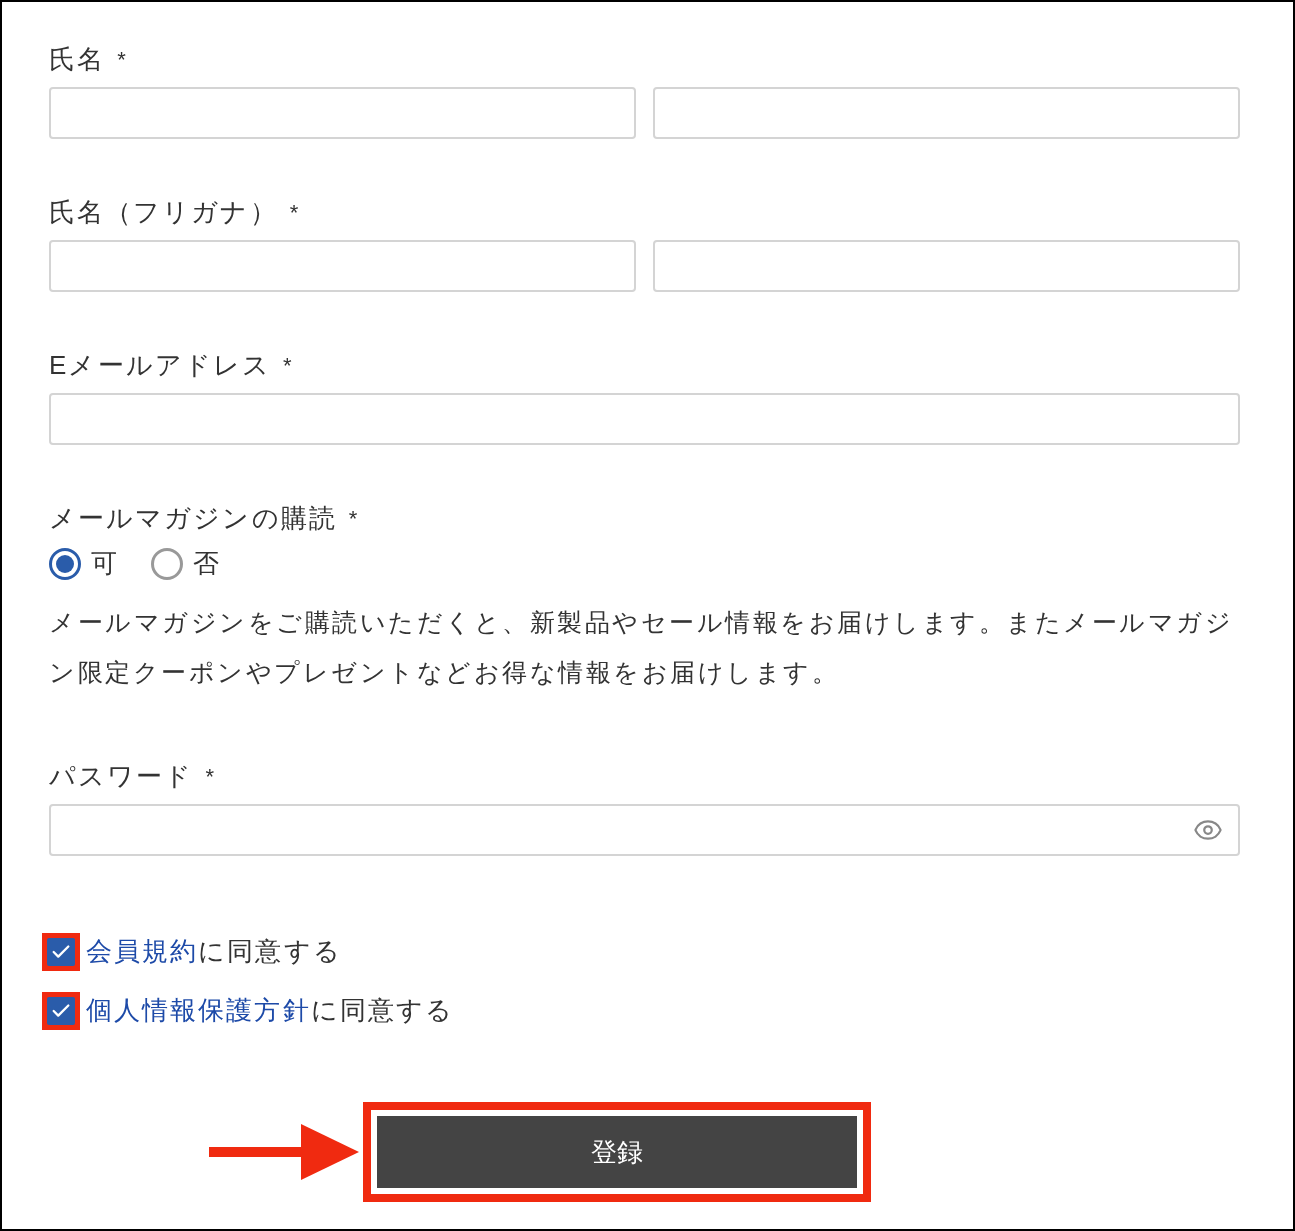  Describe the element at coordinates (163, 212) in the screenshot. I see `field-label: 氏名（フリガナ）` at that location.